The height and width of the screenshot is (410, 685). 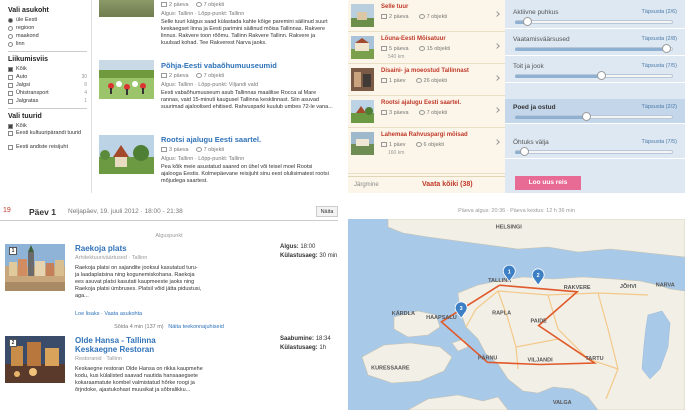 I want to click on stop-links: Loe lisaks · Vaata asukohta, so click(x=108, y=314).